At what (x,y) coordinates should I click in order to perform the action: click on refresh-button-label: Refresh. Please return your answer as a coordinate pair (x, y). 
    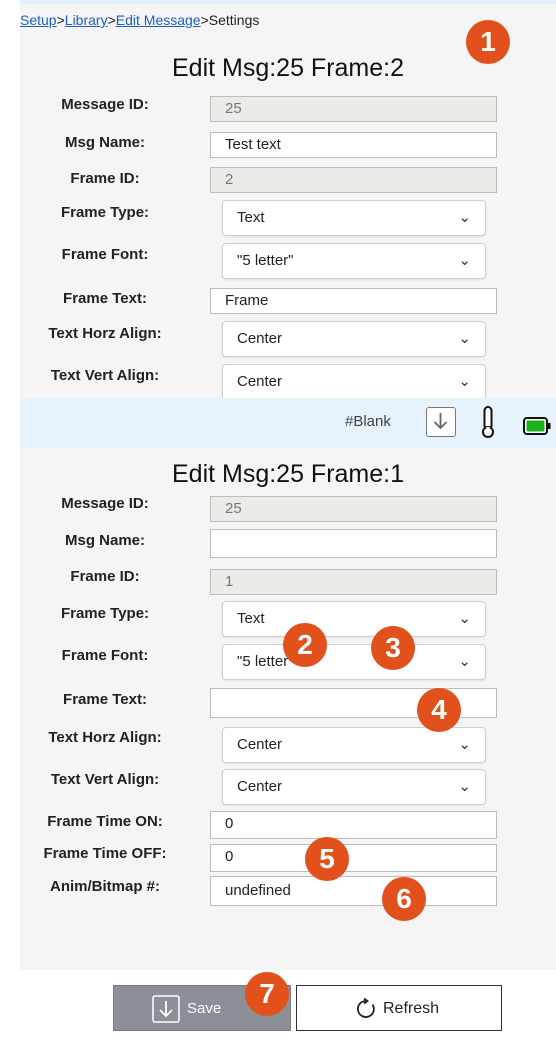
    Looking at the image, I should click on (411, 1008).